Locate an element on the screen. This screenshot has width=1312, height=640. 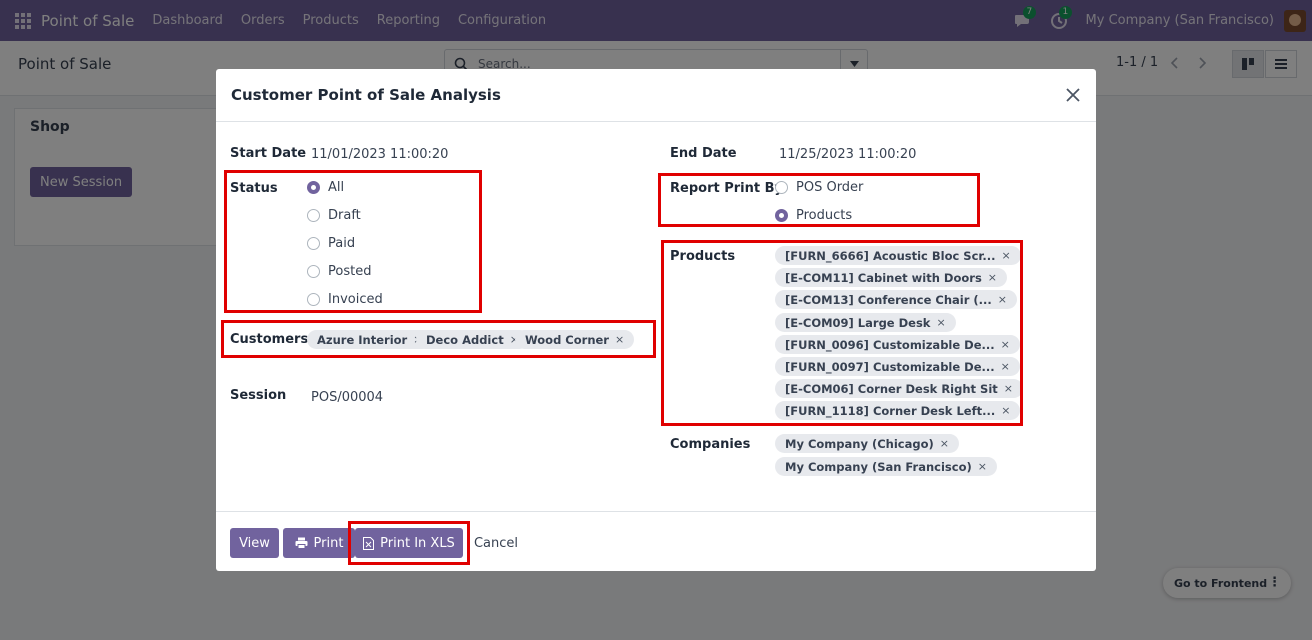
close-icon is located at coordinates (1073, 95).